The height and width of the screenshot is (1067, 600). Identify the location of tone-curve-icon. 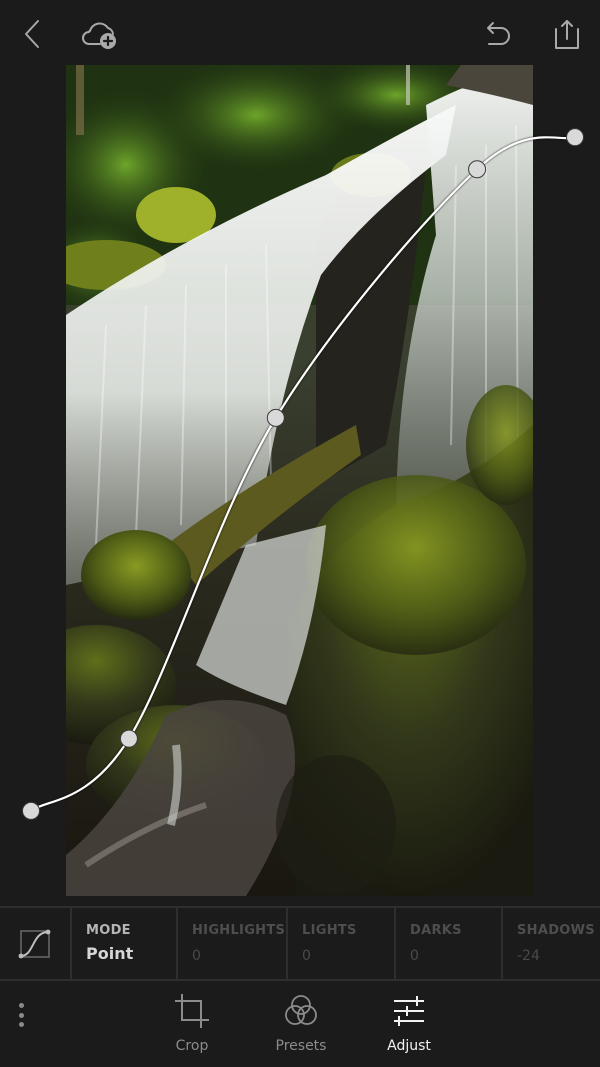
(34, 943).